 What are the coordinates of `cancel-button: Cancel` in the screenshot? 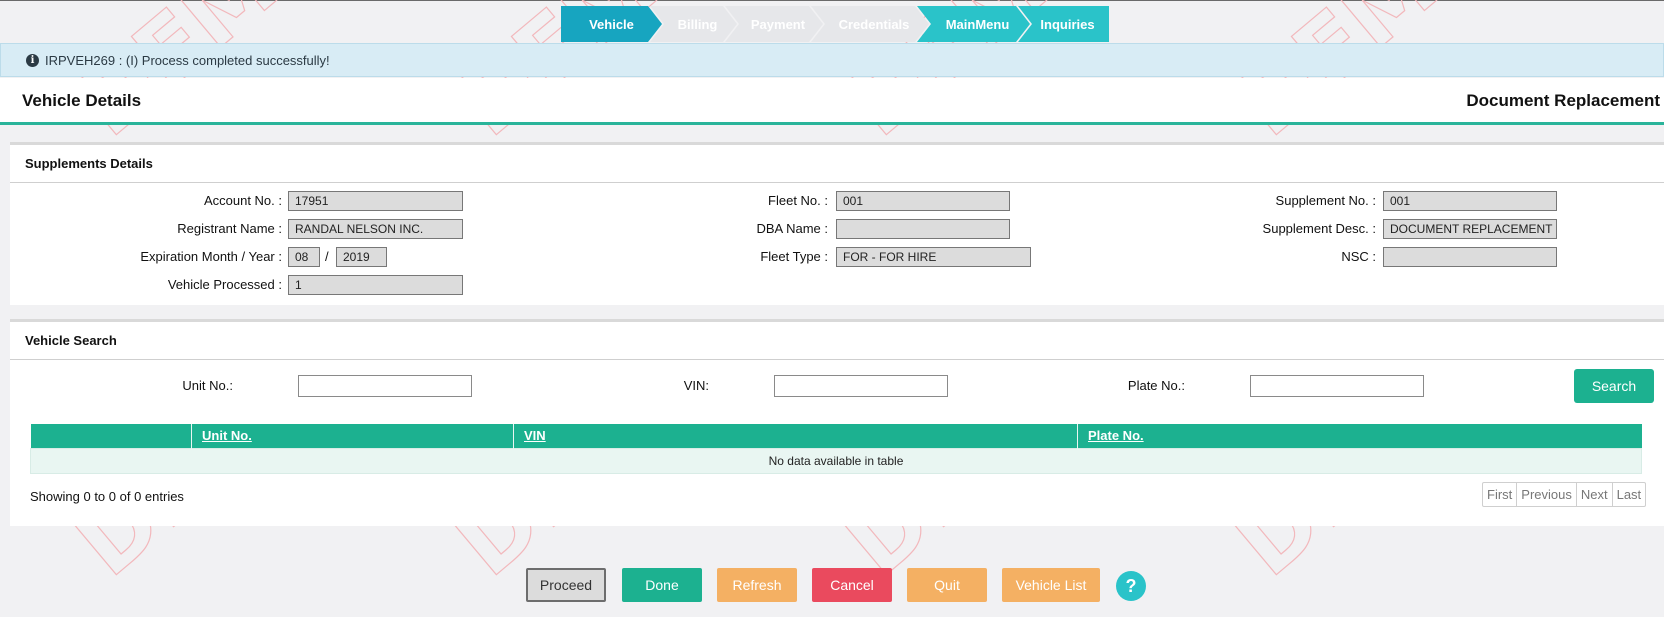 It's located at (852, 585).